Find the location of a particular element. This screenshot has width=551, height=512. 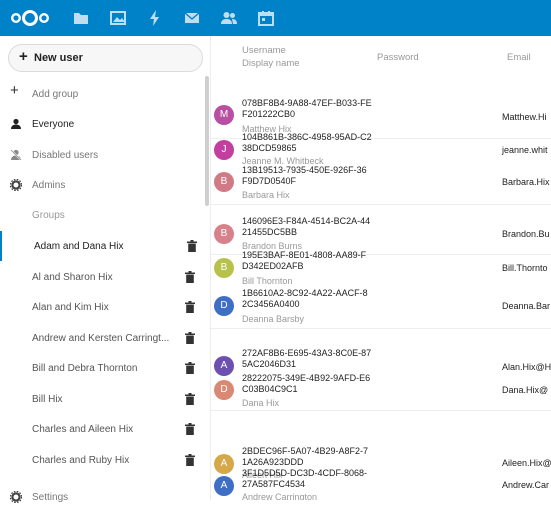

groups-heading: Groups is located at coordinates (48, 215).